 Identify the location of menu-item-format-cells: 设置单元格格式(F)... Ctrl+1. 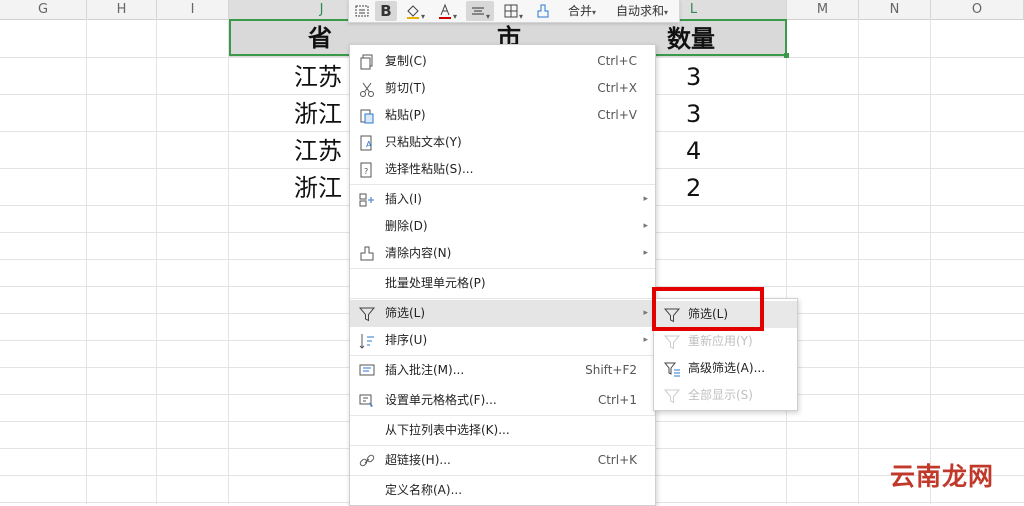
(502, 400).